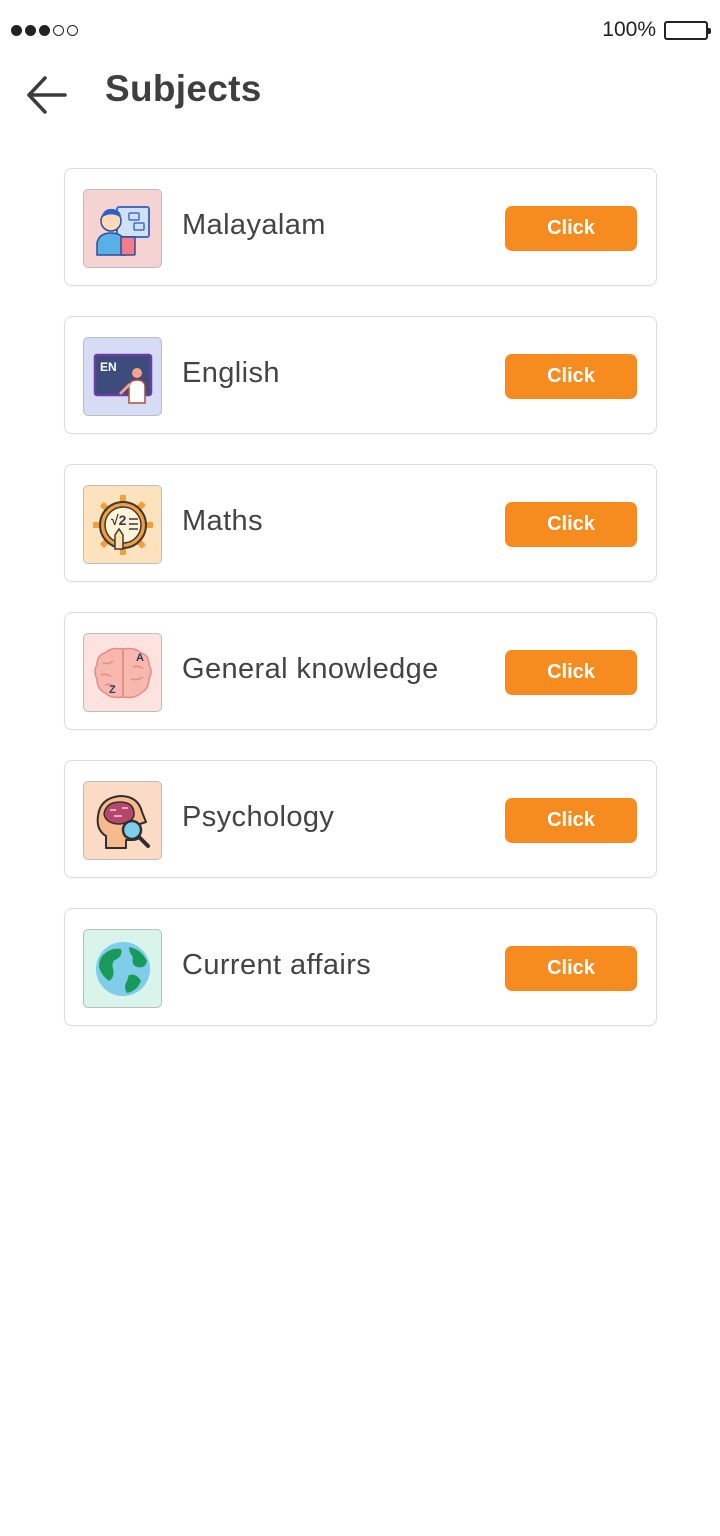 The height and width of the screenshot is (1536, 720). What do you see at coordinates (122, 228) in the screenshot?
I see `teacher-icon` at bounding box center [122, 228].